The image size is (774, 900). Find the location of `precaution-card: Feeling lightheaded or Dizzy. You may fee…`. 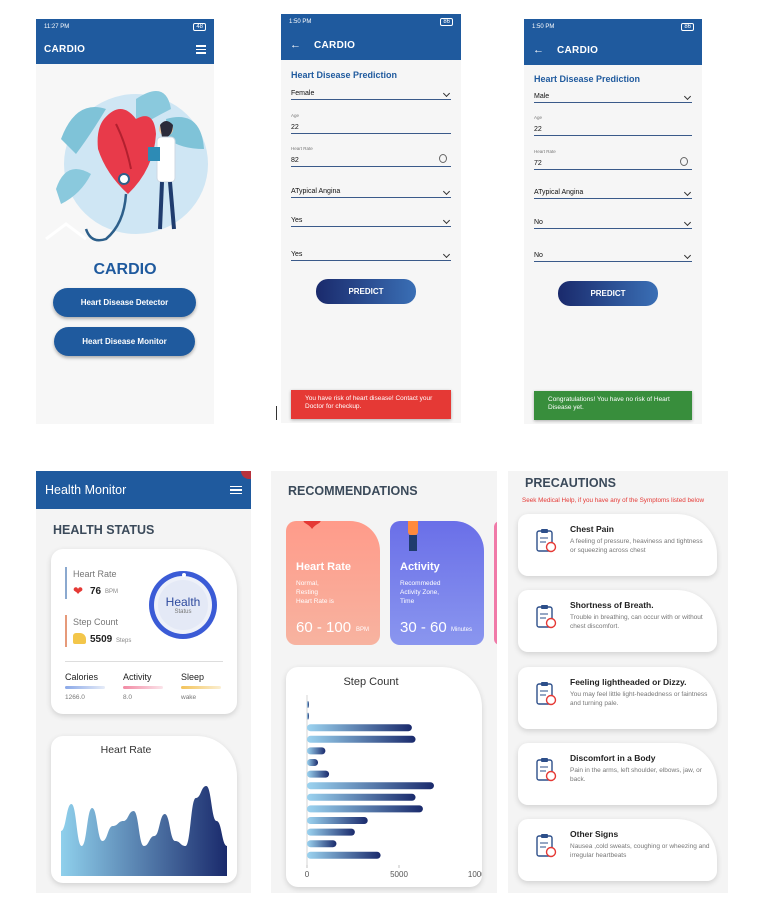

precaution-card: Feeling lightheaded or Dizzy. You may fee… is located at coordinates (617, 698).